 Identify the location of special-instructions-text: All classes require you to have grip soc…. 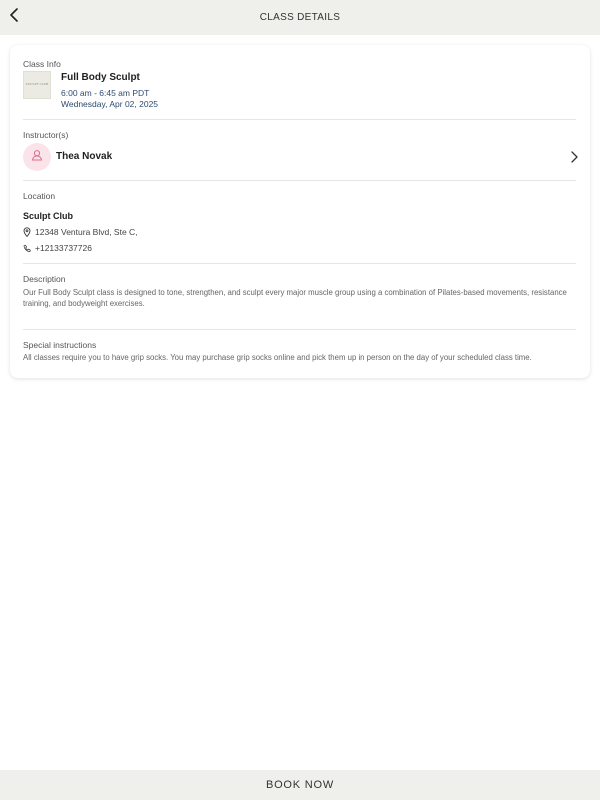
(277, 357).